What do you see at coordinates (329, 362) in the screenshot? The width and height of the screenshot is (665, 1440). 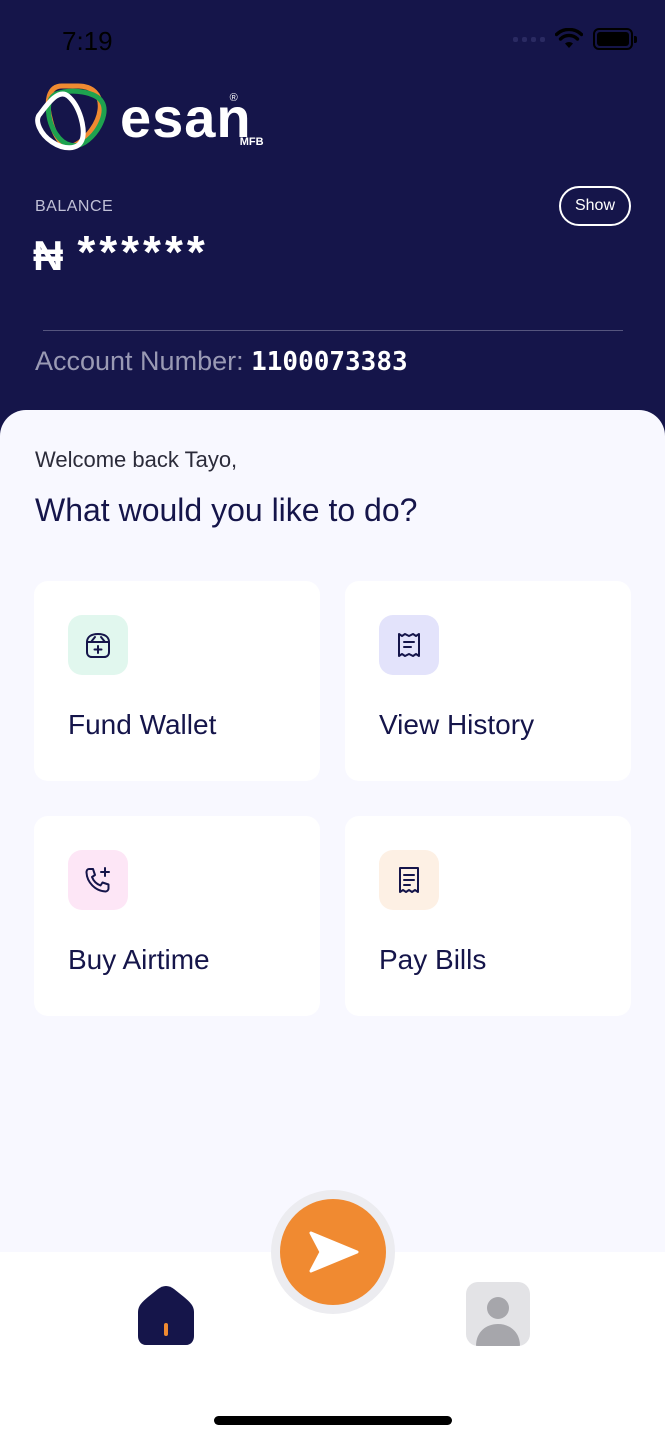 I see `account-number: 1100073383` at bounding box center [329, 362].